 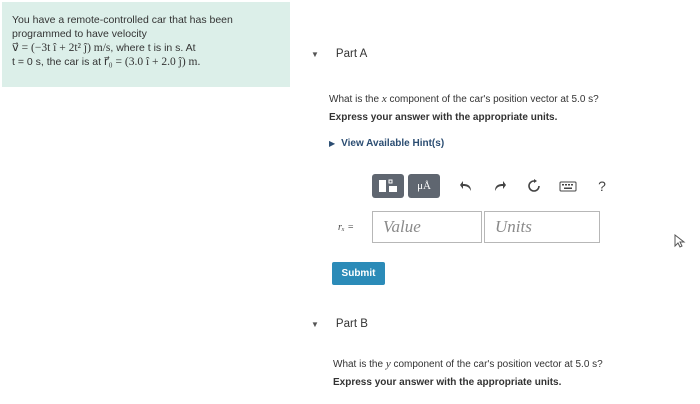 I want to click on part-b-header: ▼ Part B, so click(x=339, y=324).